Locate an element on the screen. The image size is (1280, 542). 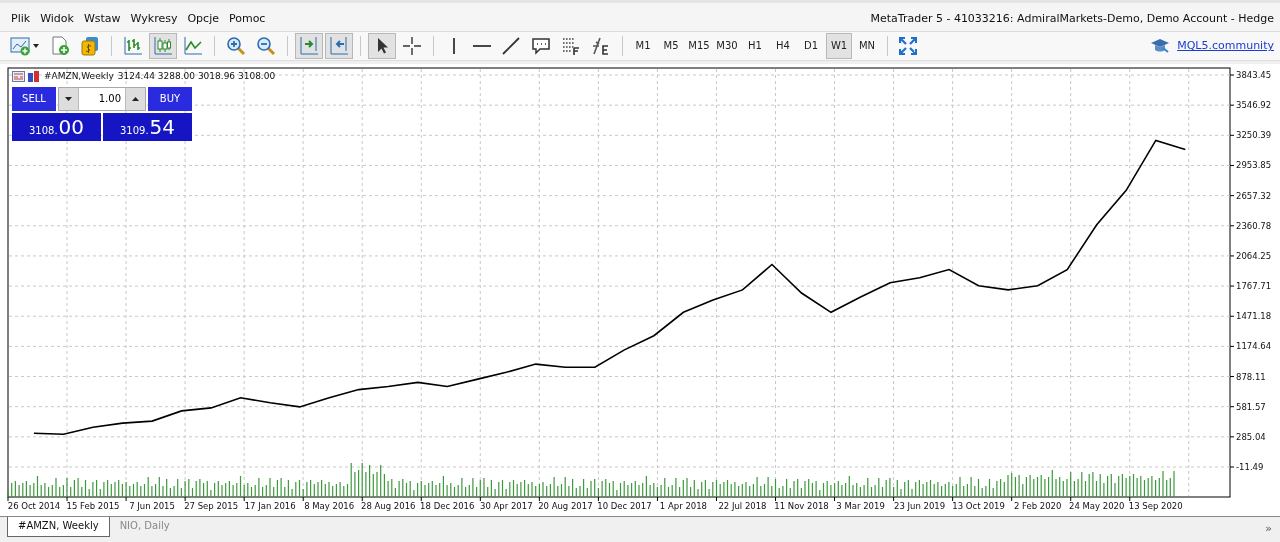
timeframe-button: H1 is located at coordinates (755, 45).